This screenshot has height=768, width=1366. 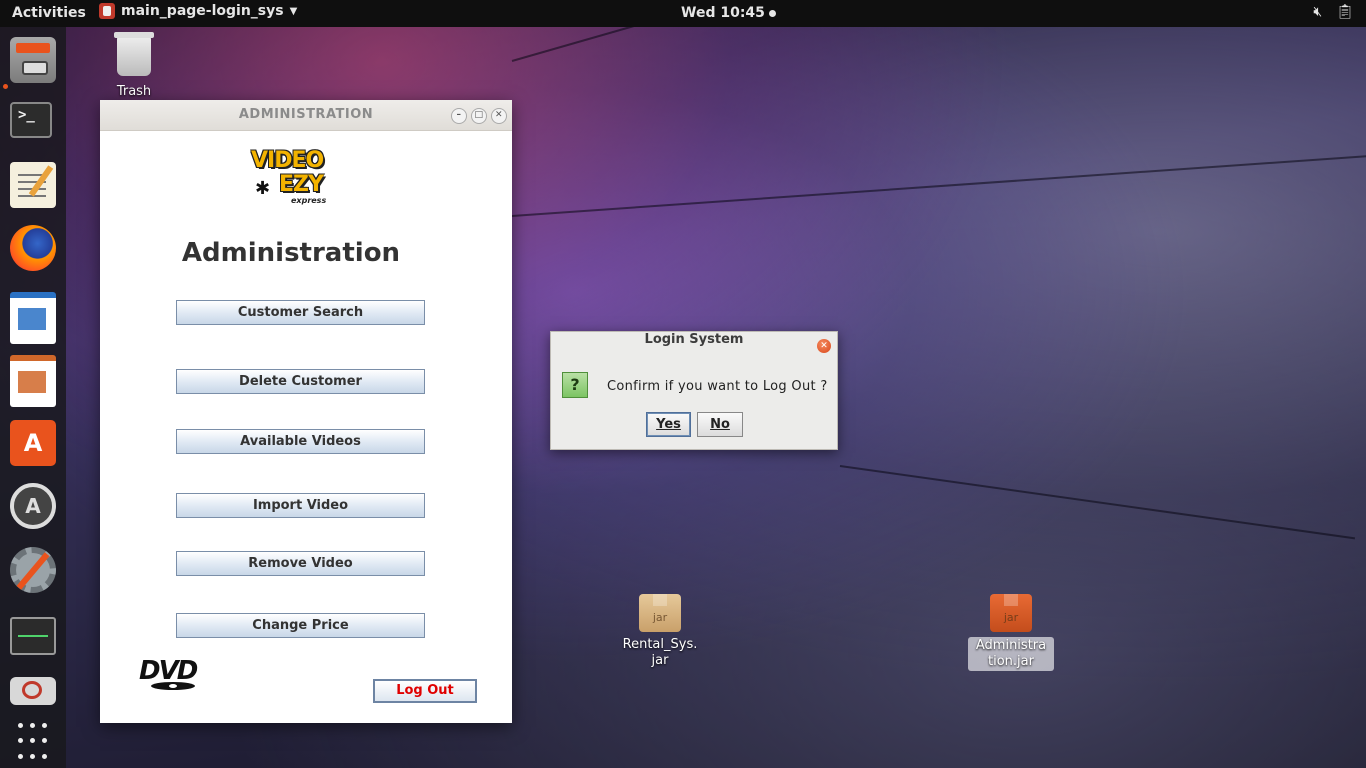 I want to click on app-menu: main_page-login_sys ▼, so click(x=198, y=11).